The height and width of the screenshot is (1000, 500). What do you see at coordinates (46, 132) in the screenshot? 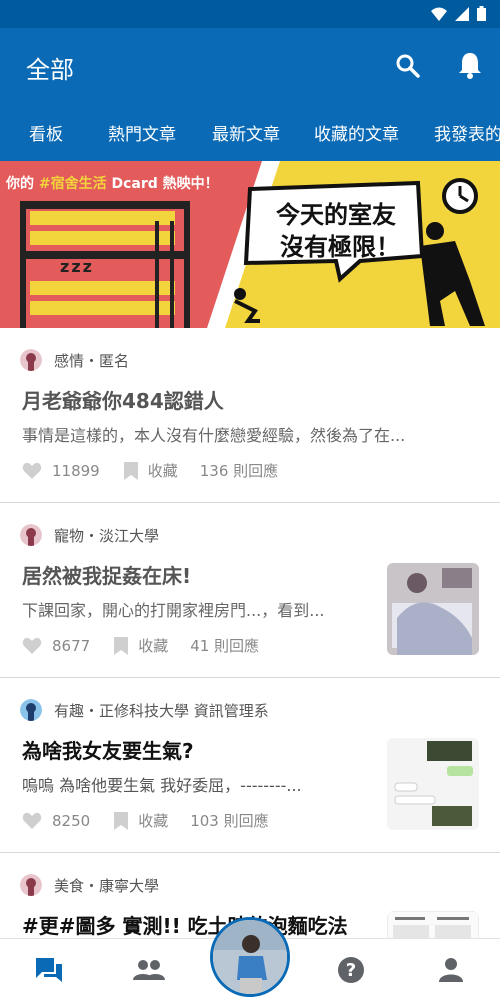
I see `tab-boards: 看板` at bounding box center [46, 132].